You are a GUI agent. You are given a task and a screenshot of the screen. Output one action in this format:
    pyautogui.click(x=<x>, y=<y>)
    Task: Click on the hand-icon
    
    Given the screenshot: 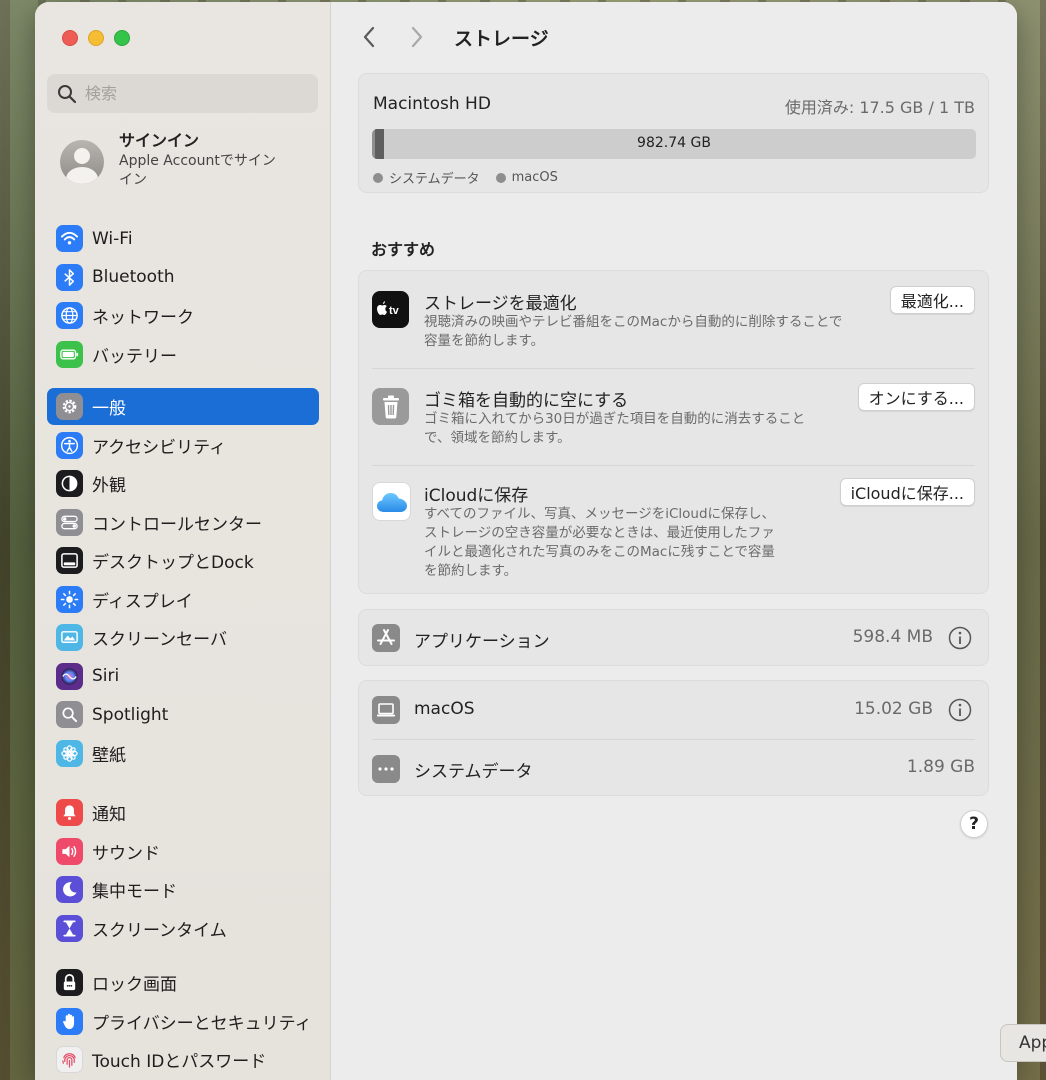 What is the action you would take?
    pyautogui.click(x=69, y=1021)
    